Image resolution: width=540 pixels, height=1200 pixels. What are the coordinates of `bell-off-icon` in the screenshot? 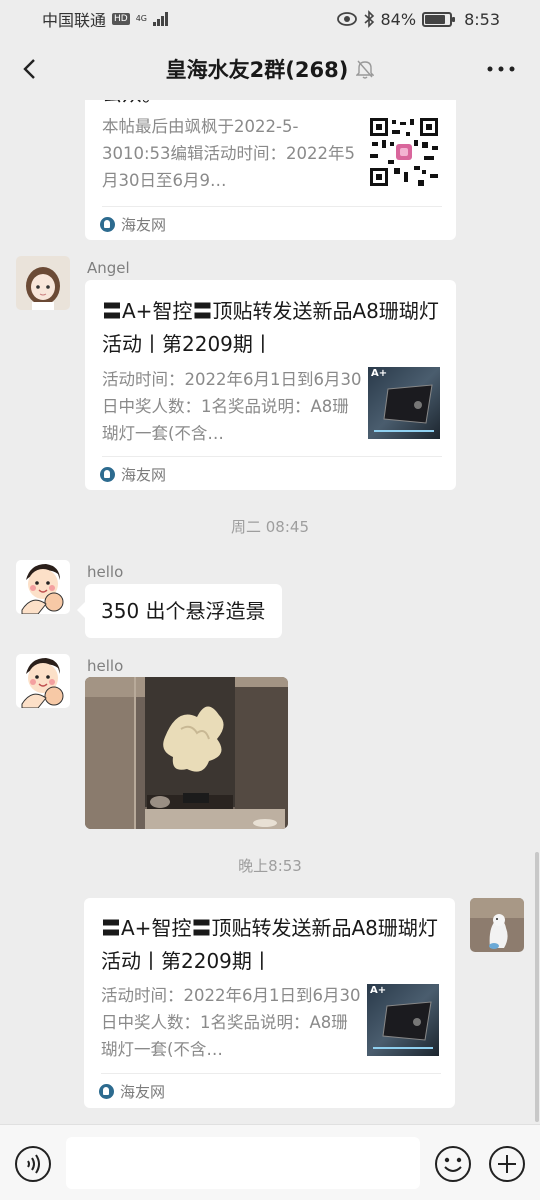 It's located at (365, 69).